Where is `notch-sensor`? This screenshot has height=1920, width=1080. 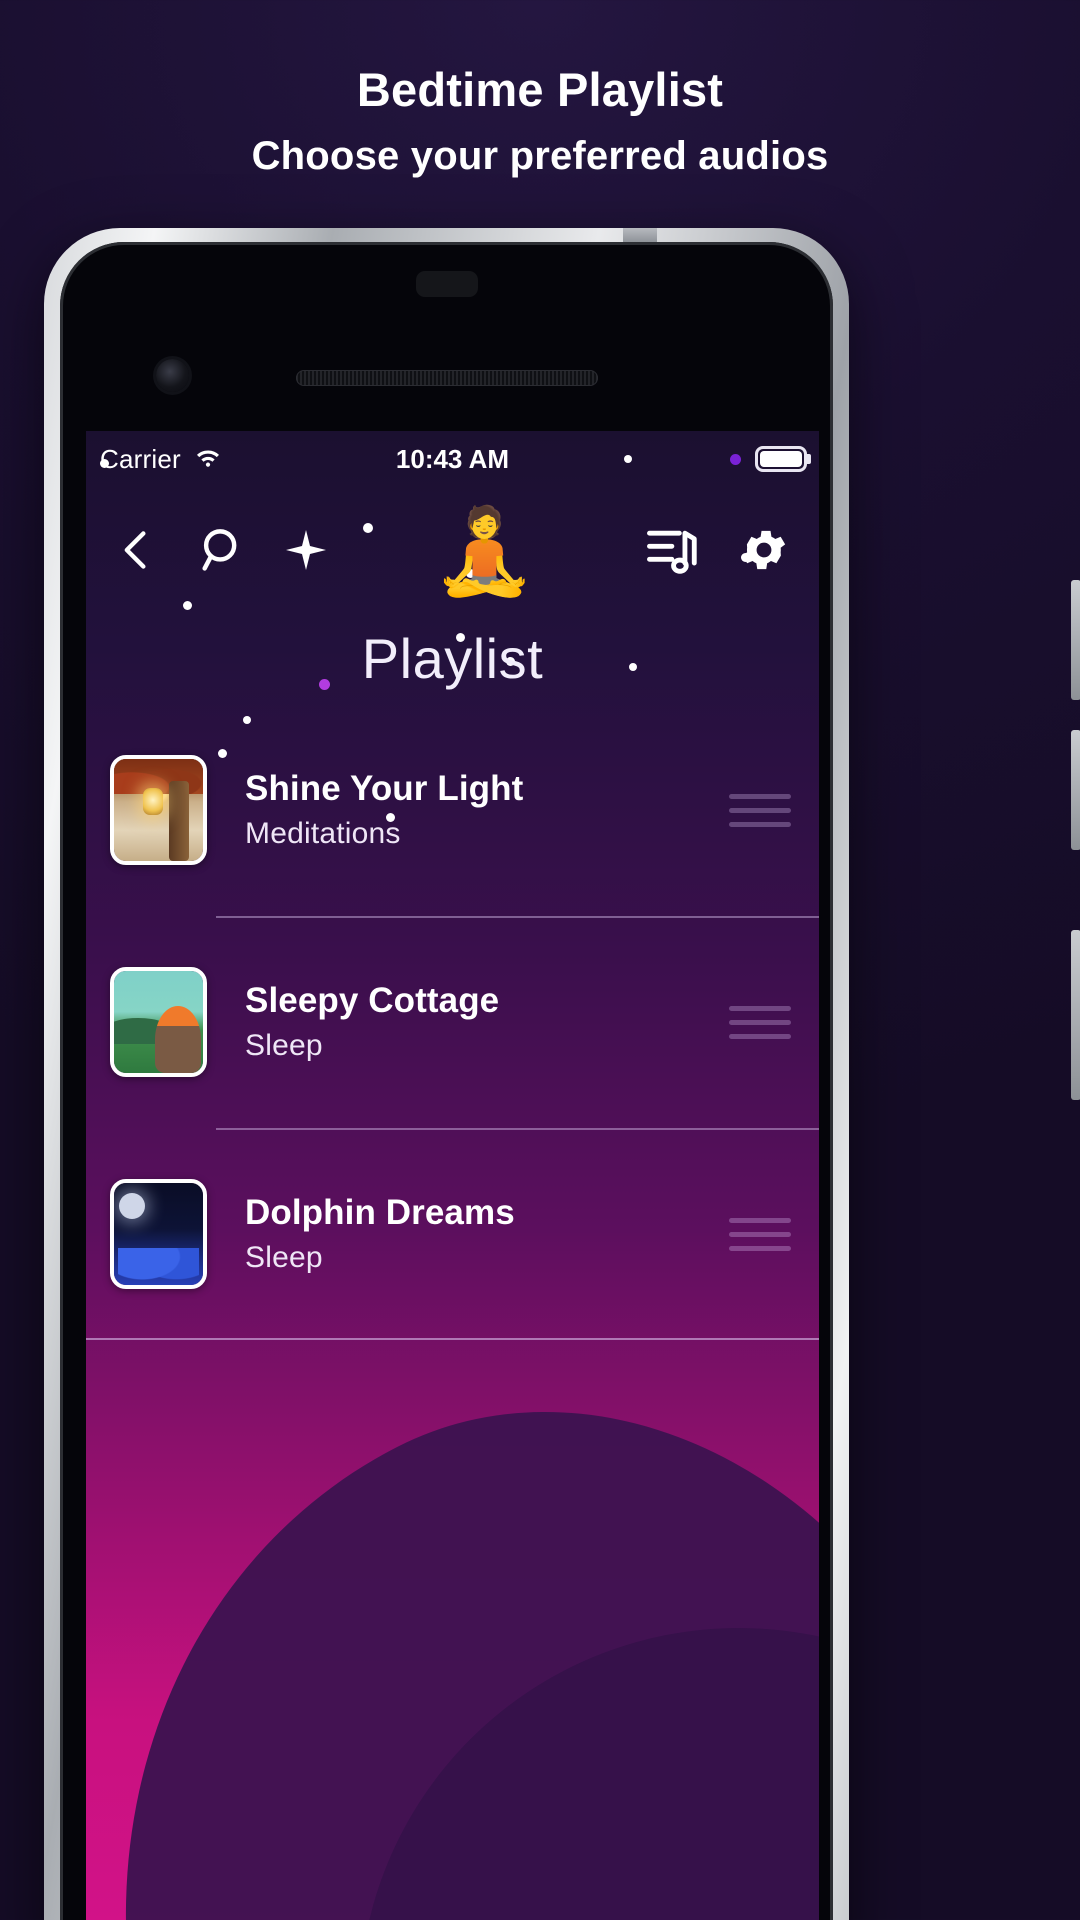
notch-sensor is located at coordinates (446, 284).